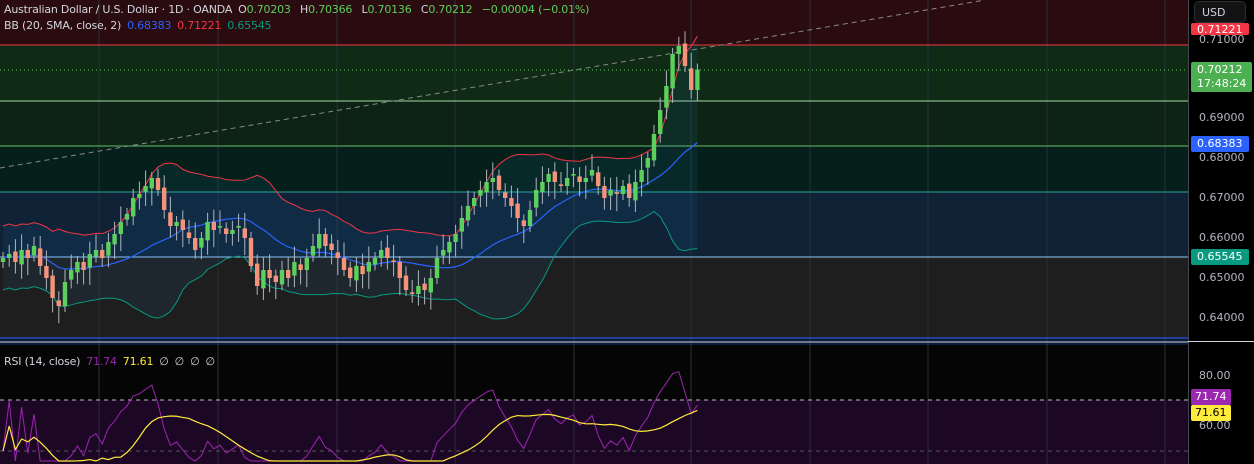  Describe the element at coordinates (1222, 277) in the screenshot. I see `tick: 0.65000` at that location.